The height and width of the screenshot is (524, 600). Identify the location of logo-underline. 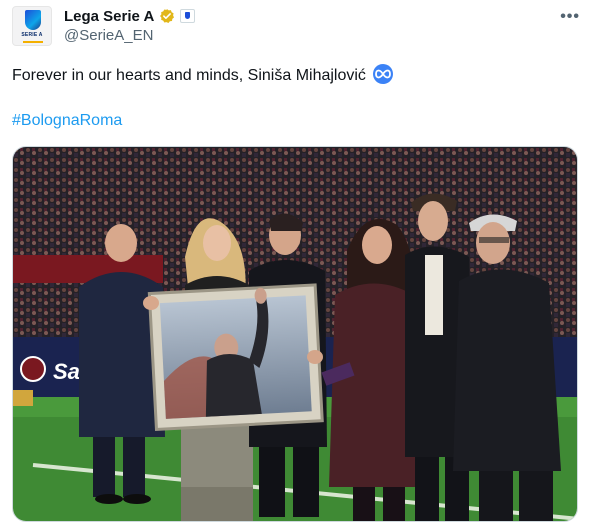
(33, 42).